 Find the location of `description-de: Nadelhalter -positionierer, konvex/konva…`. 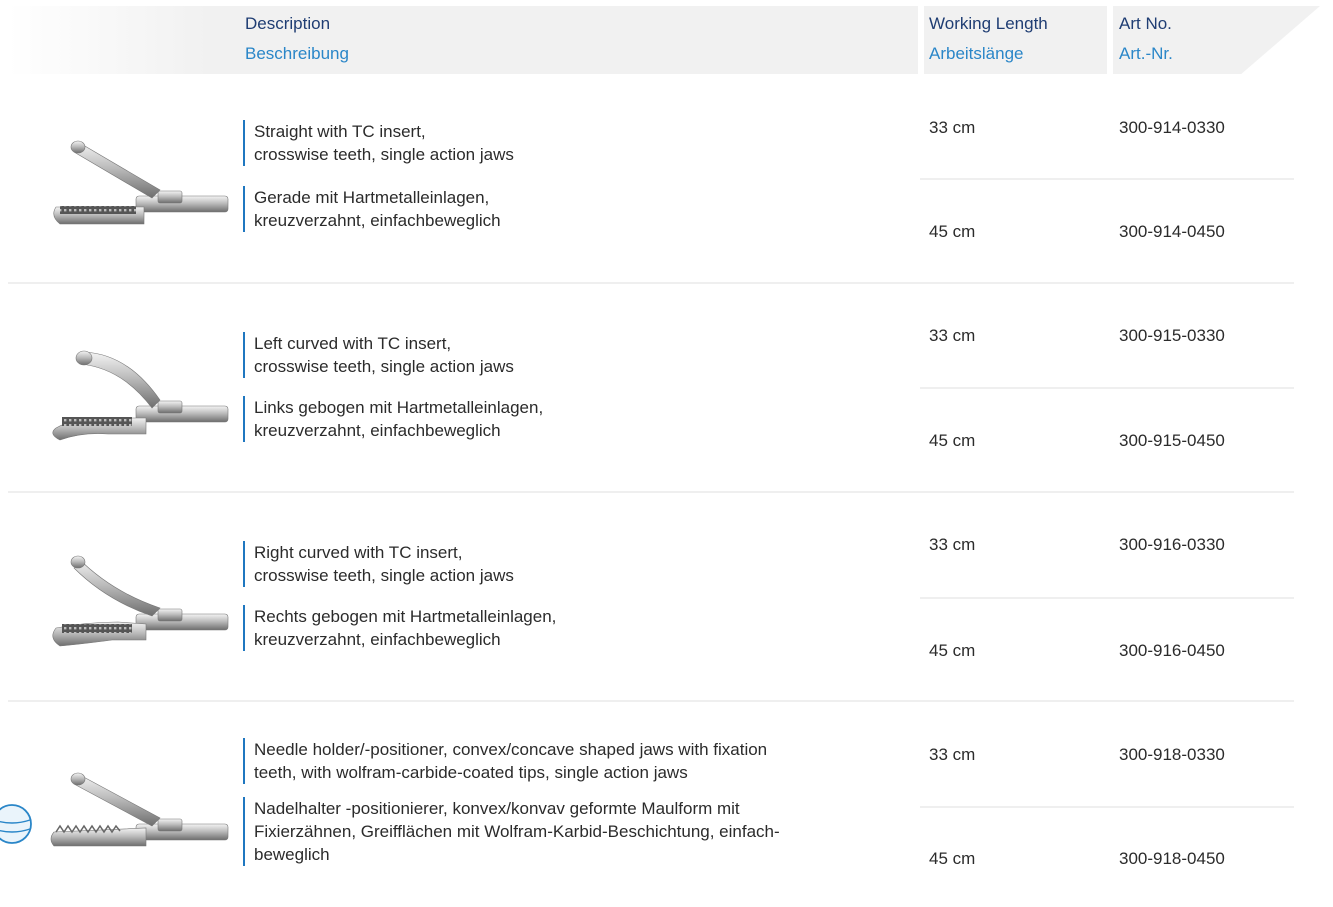

description-de: Nadelhalter -positionierer, konvex/konva… is located at coordinates (511, 831).